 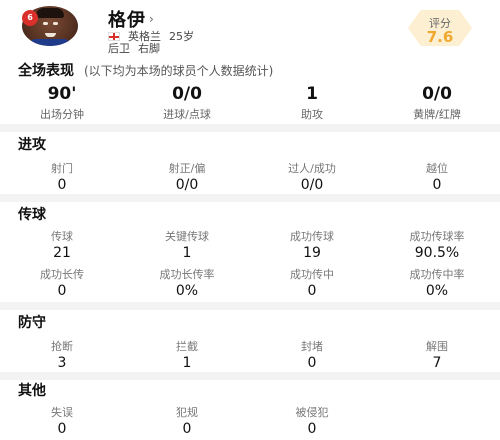 I want to click on stat-cell: 成功长传率 0%, so click(x=187, y=282).